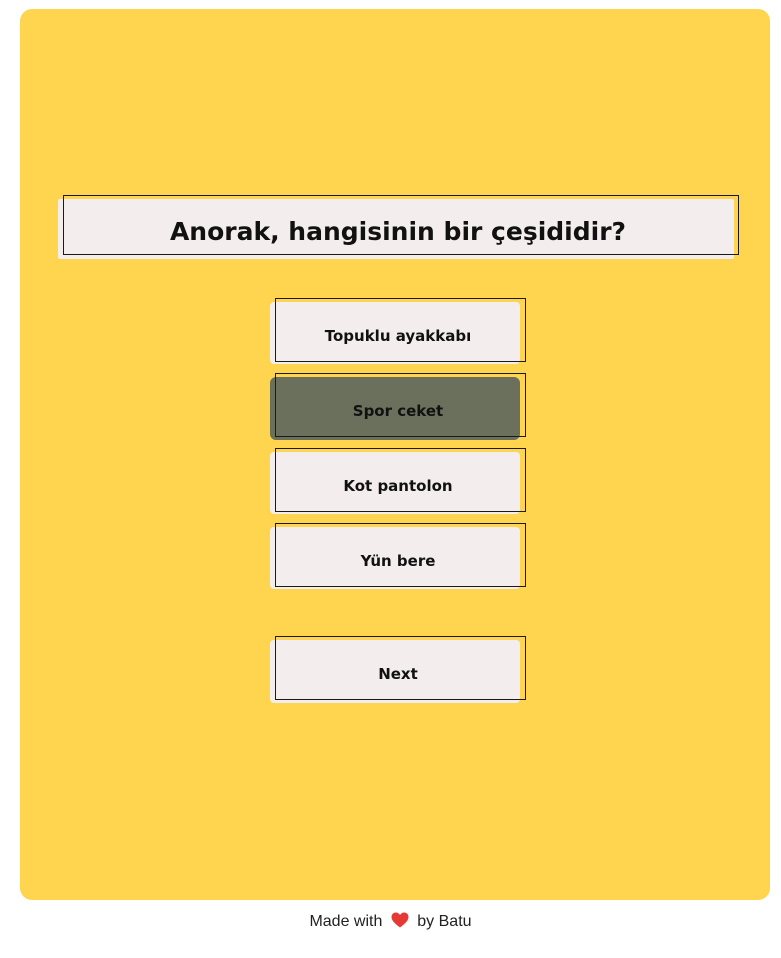  What do you see at coordinates (390, 922) in the screenshot?
I see `footer: Made with by Batu` at bounding box center [390, 922].